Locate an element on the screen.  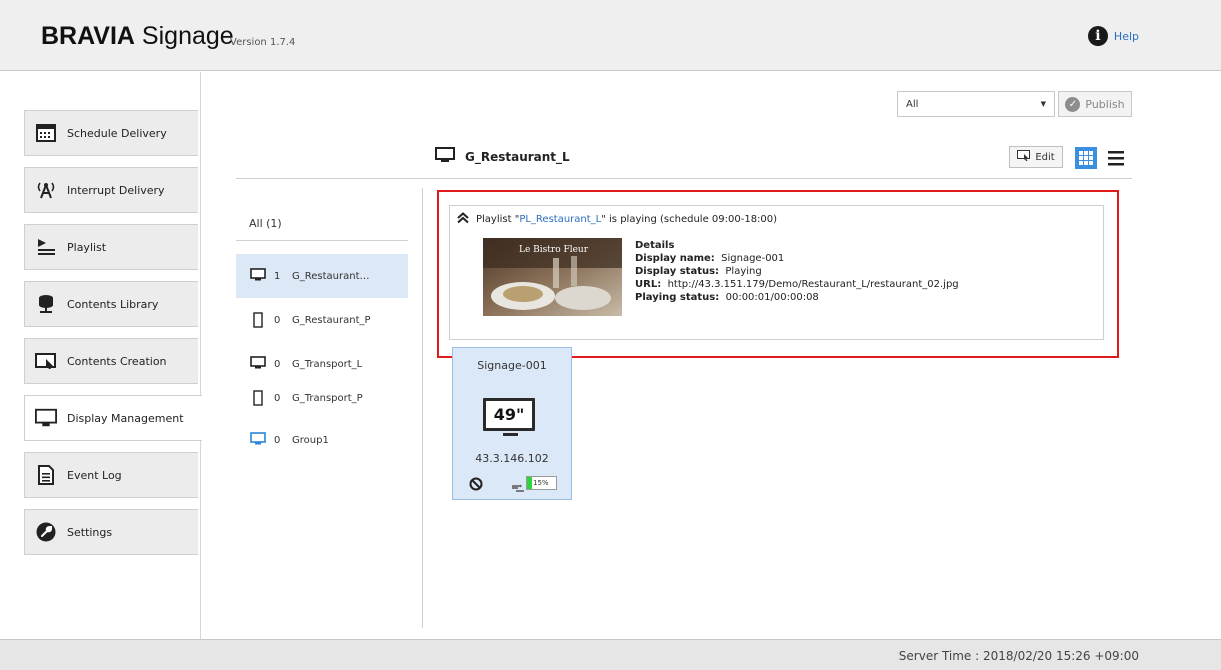
sidebar-item-event-log: Event Log is located at coordinates (111, 475).